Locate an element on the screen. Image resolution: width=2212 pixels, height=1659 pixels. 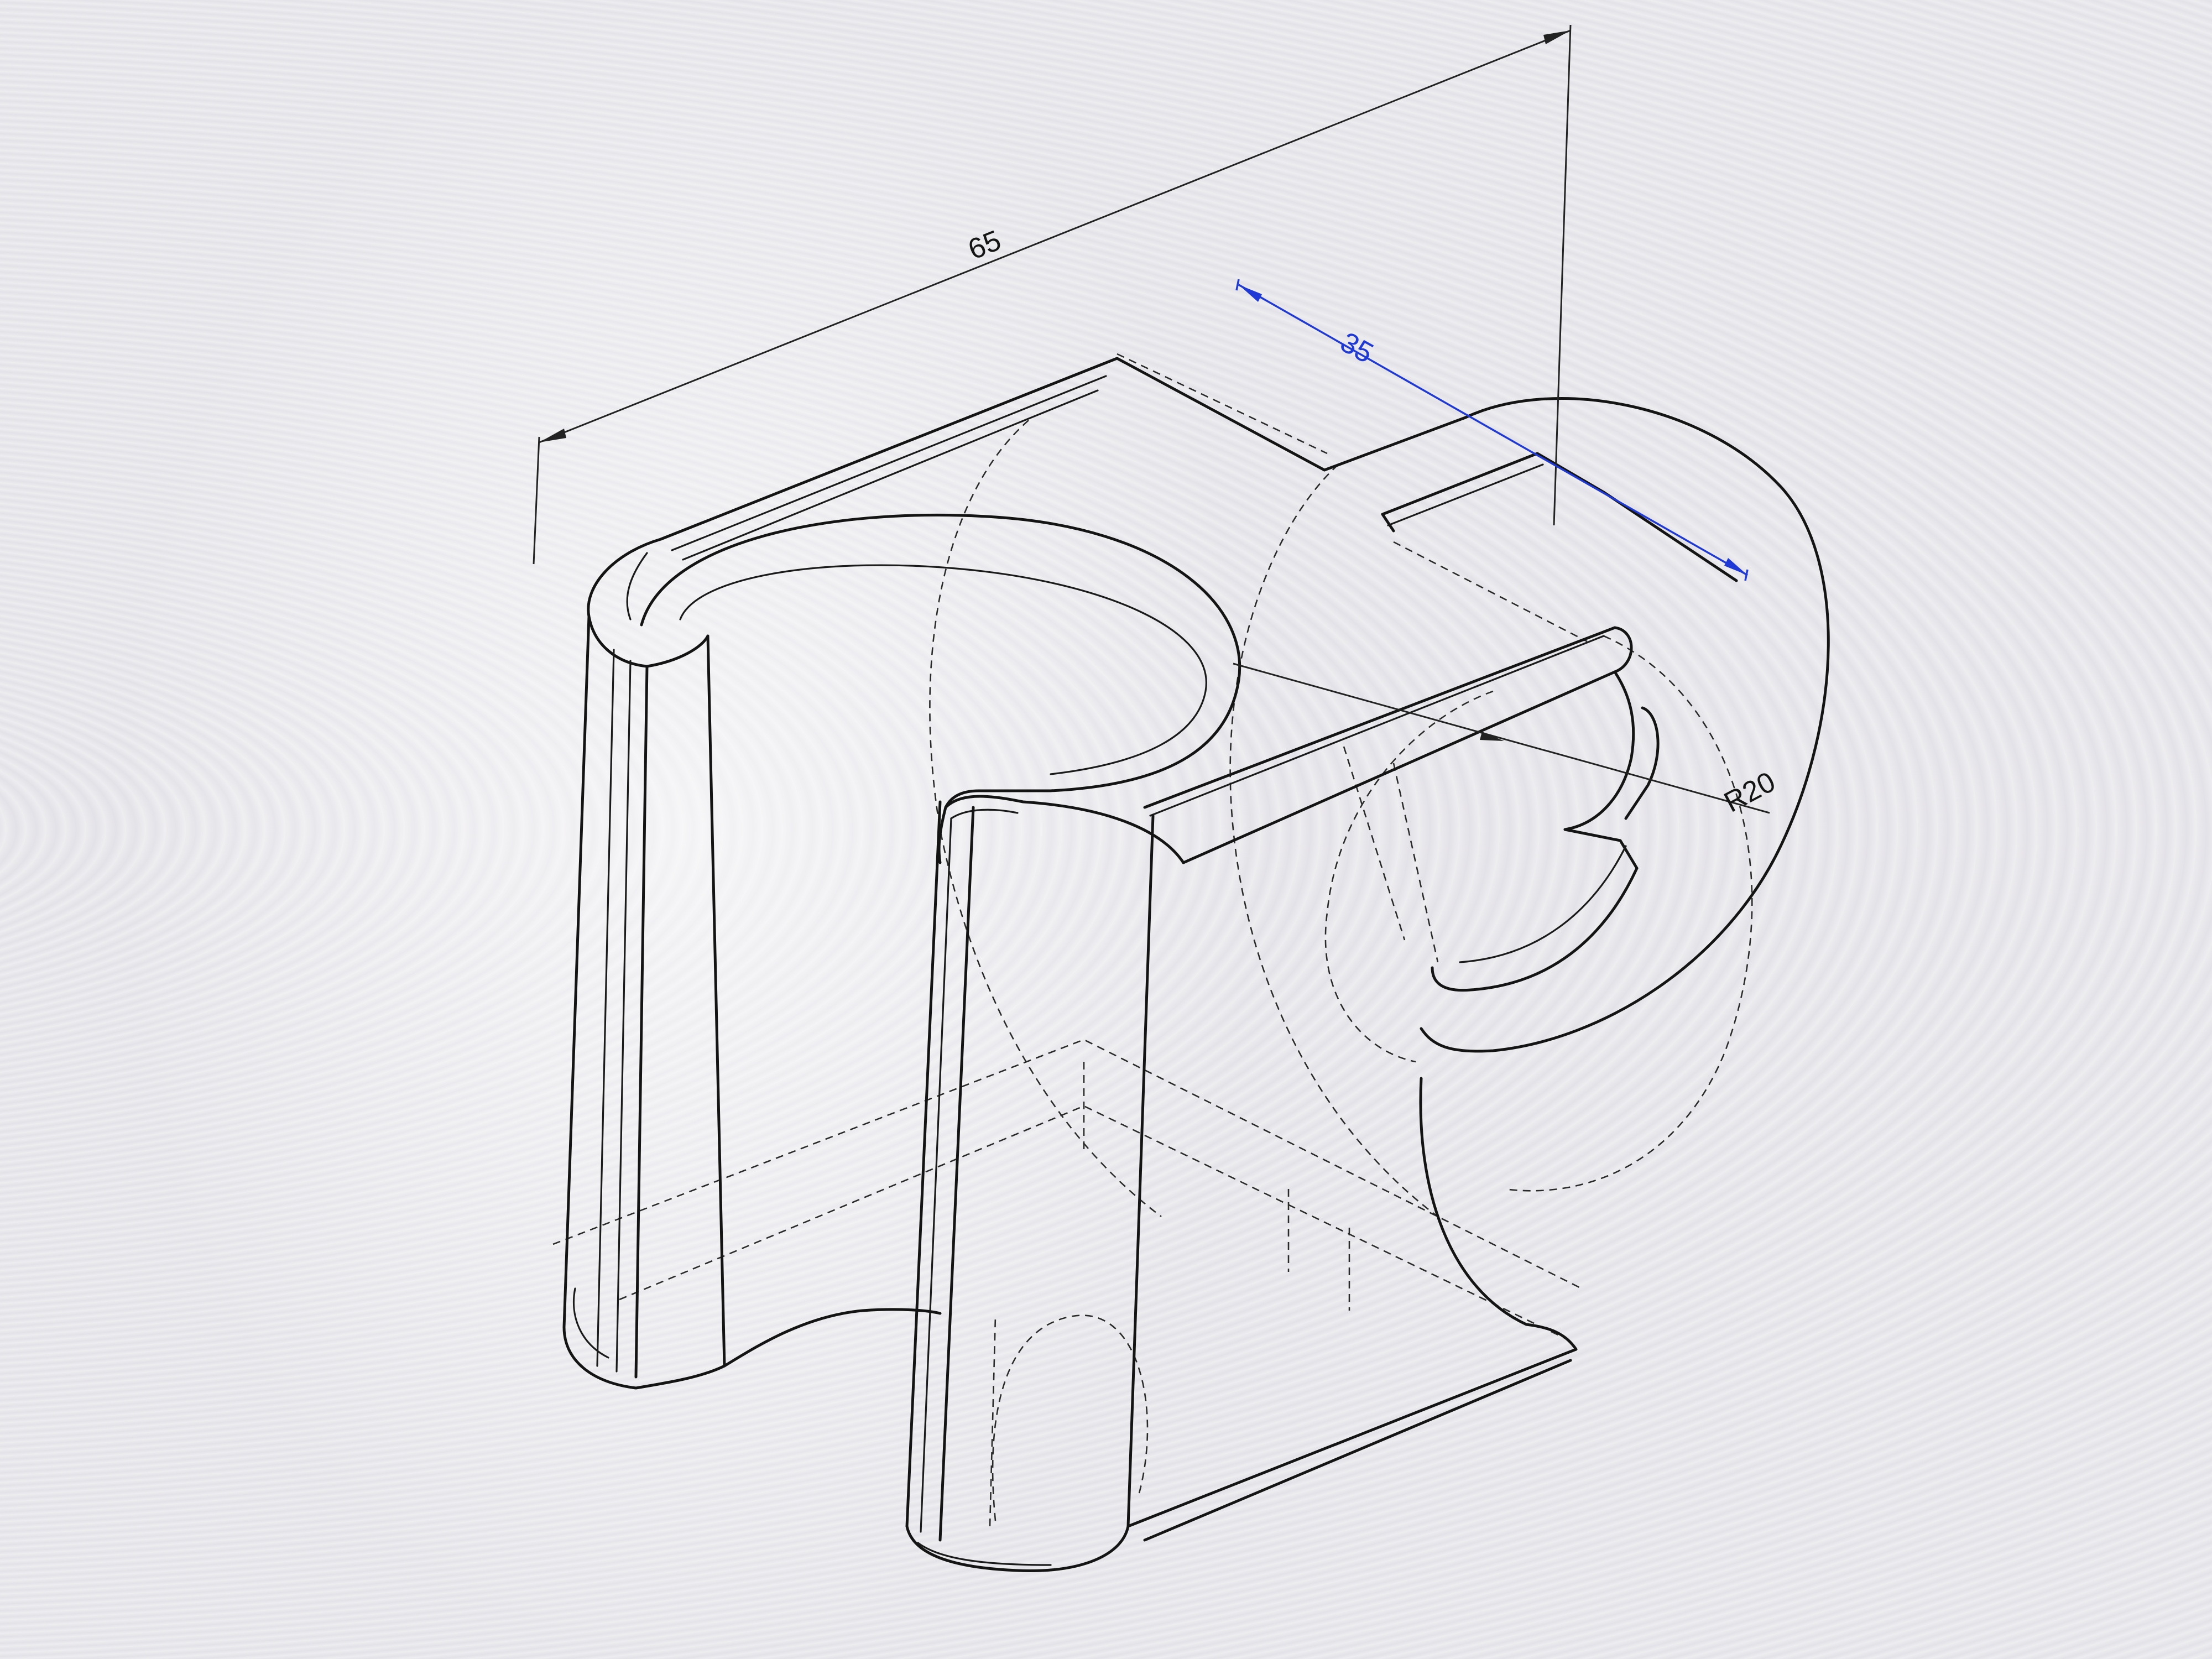
dimension-label-65: 65 is located at coordinates (985, 246).